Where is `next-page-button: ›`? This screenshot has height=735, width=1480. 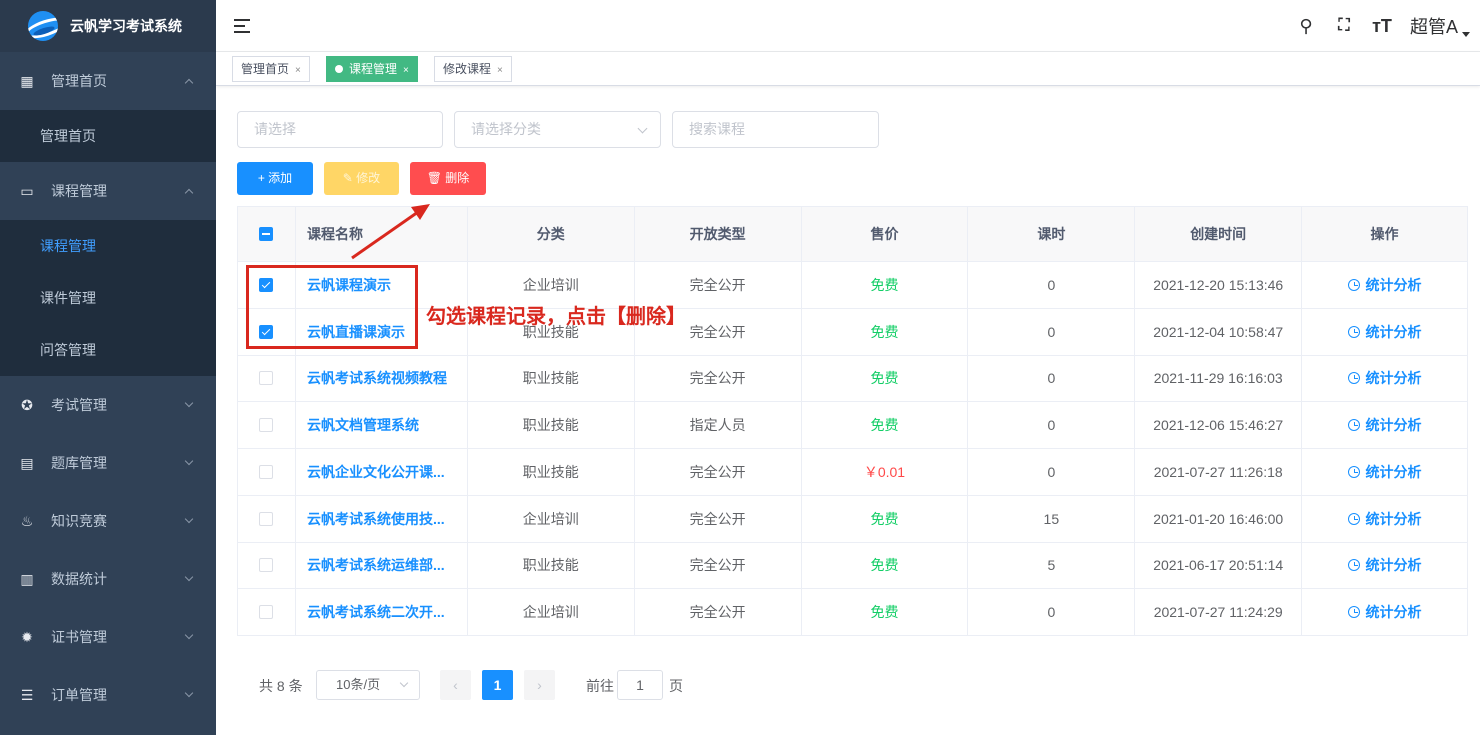 next-page-button: › is located at coordinates (539, 685).